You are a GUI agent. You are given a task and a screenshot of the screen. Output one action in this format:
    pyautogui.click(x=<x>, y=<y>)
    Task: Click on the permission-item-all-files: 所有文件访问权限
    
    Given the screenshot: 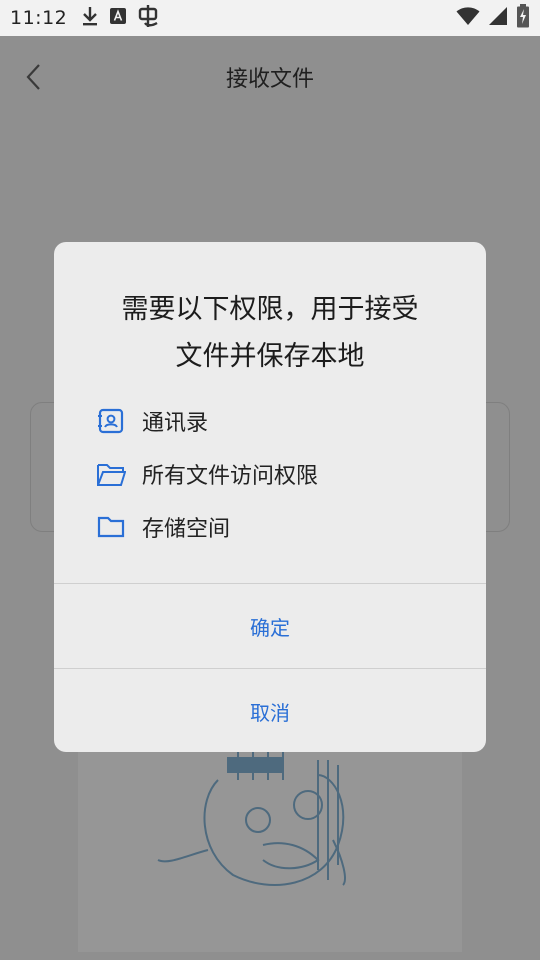 What is the action you would take?
    pyautogui.click(x=207, y=474)
    